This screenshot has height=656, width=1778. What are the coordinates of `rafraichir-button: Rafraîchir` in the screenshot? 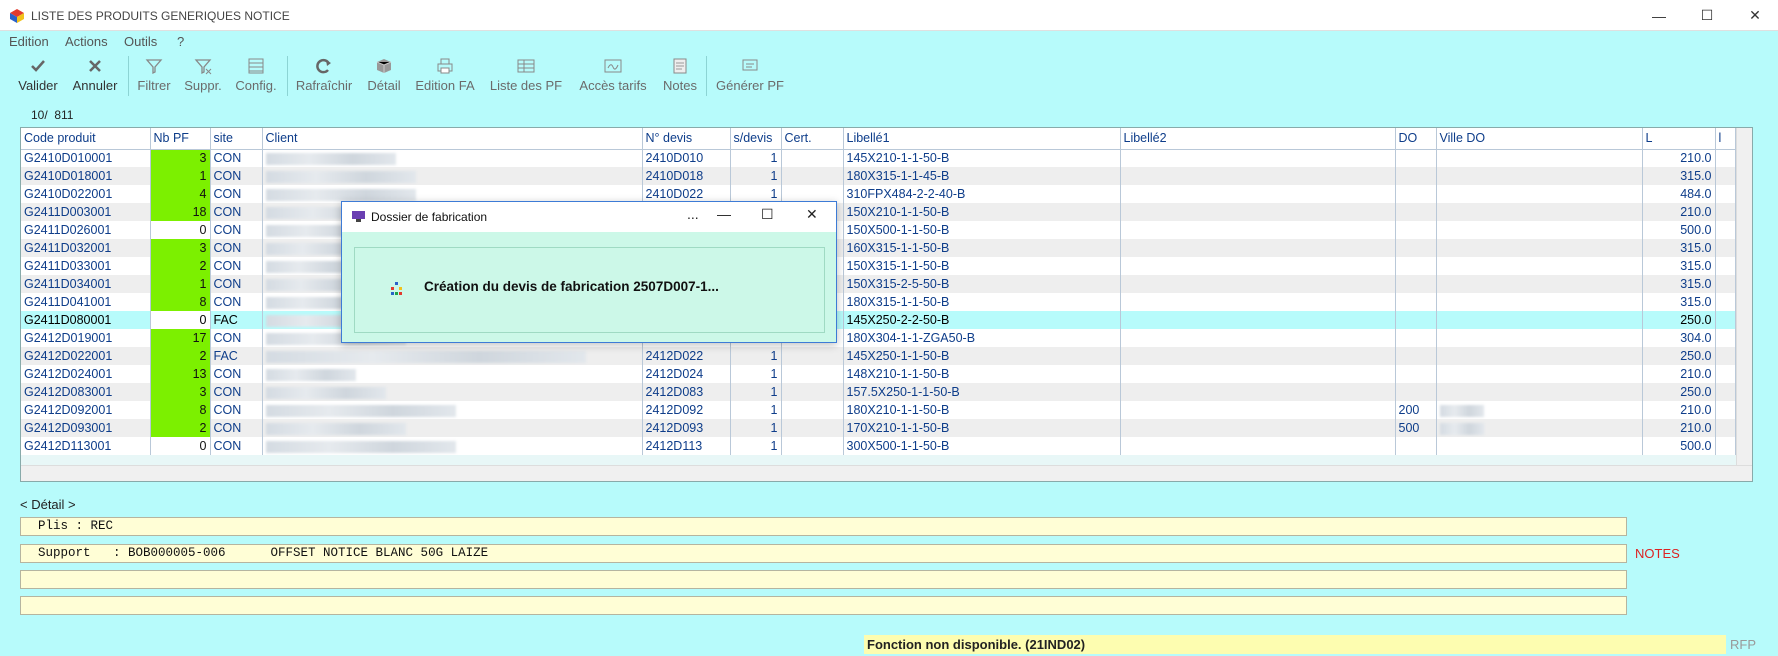 It's located at (324, 77).